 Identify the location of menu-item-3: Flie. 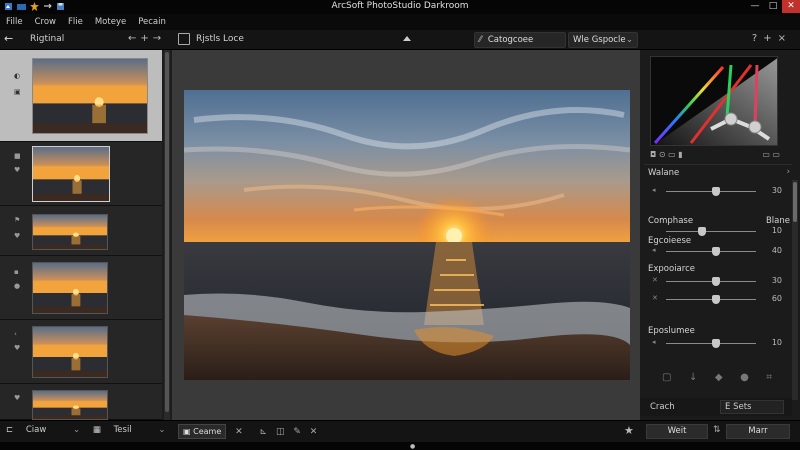
(75, 22).